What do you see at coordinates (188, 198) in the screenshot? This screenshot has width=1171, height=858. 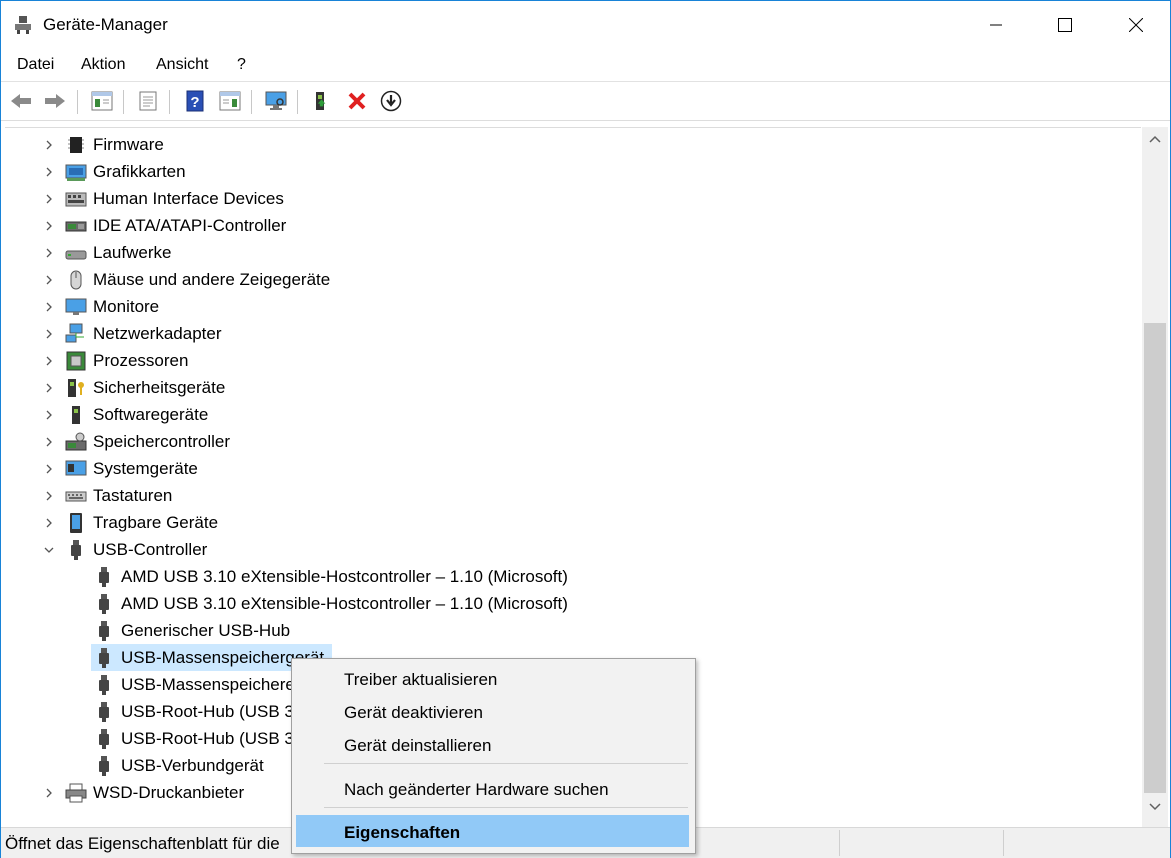 I see `tree-item-label: Human Interface Devices` at bounding box center [188, 198].